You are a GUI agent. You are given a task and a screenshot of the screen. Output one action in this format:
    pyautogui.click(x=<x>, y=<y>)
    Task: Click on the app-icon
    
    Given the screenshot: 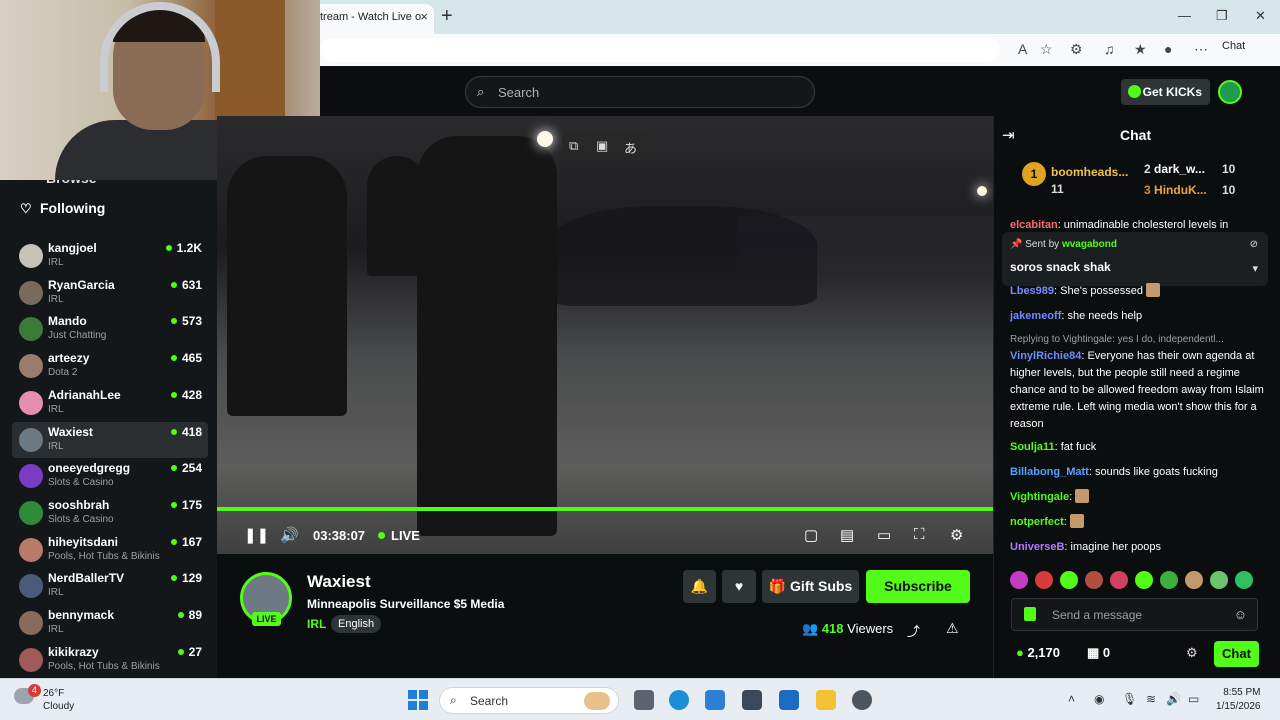 What is the action you would take?
    pyautogui.click(x=752, y=700)
    